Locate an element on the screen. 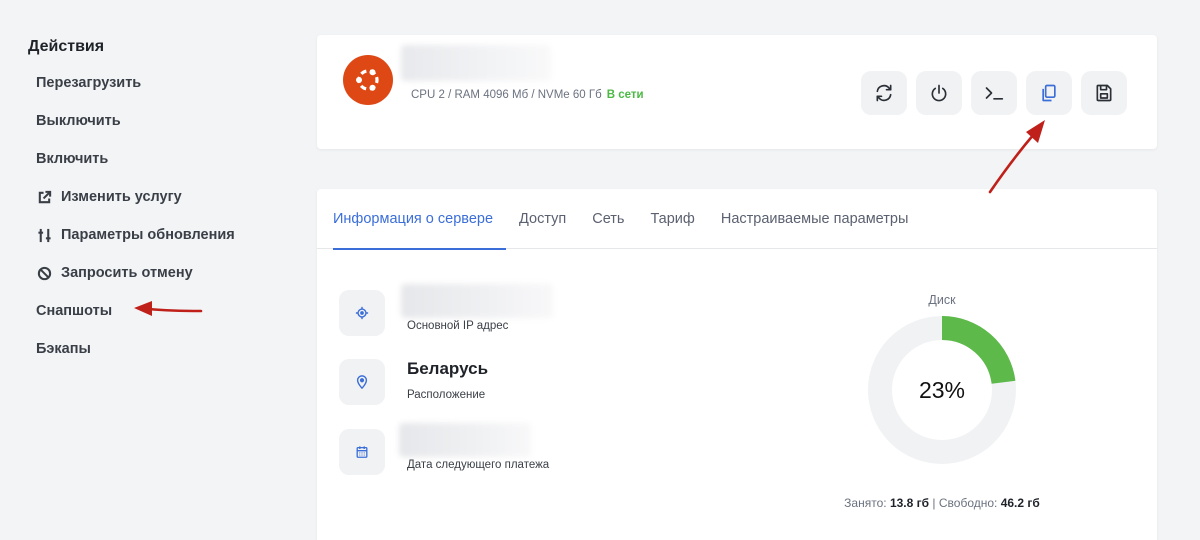 The width and height of the screenshot is (1200, 540). calendar-icon is located at coordinates (362, 452).